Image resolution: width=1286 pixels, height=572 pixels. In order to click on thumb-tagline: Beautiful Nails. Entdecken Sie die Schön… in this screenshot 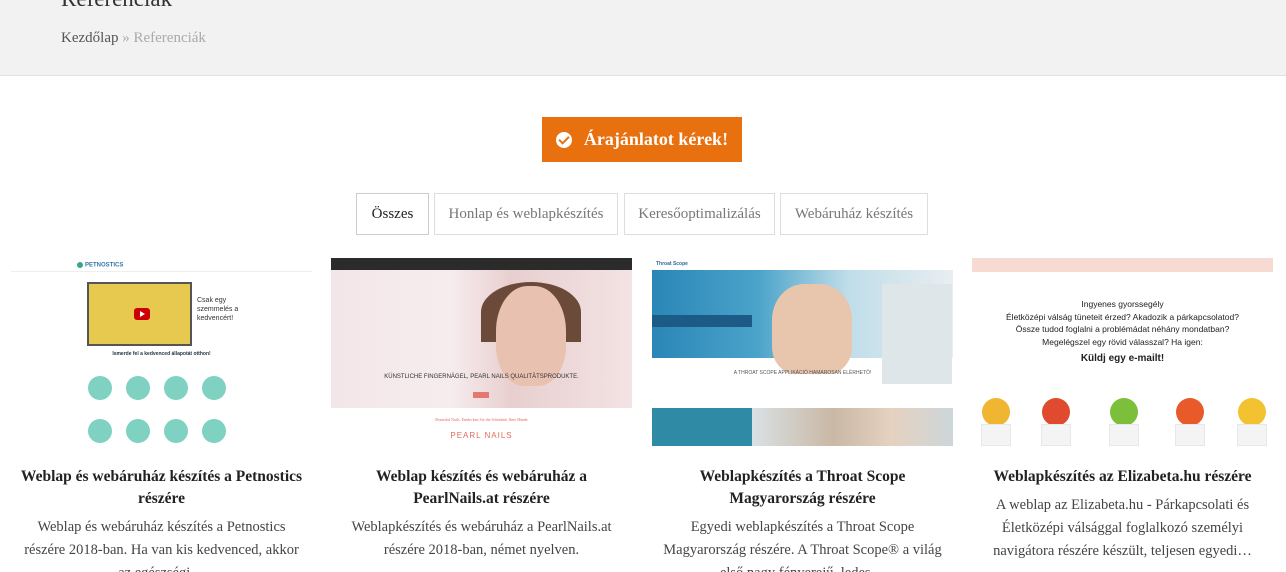, I will do `click(481, 419)`.